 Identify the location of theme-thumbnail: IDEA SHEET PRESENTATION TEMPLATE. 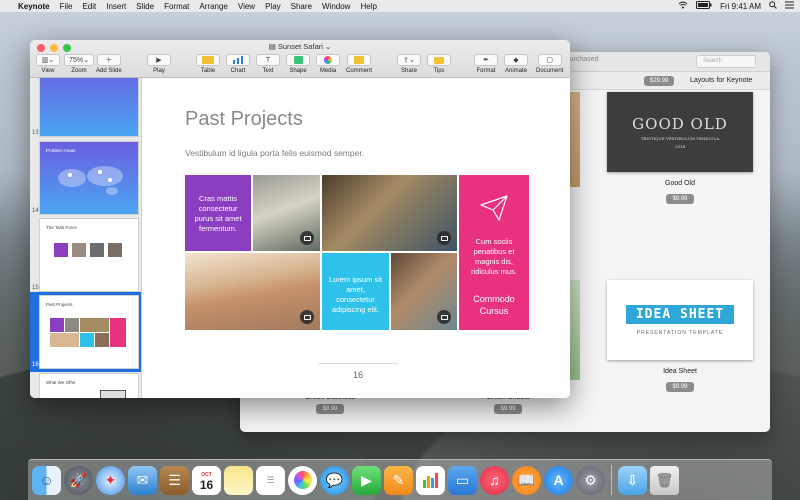
(680, 320).